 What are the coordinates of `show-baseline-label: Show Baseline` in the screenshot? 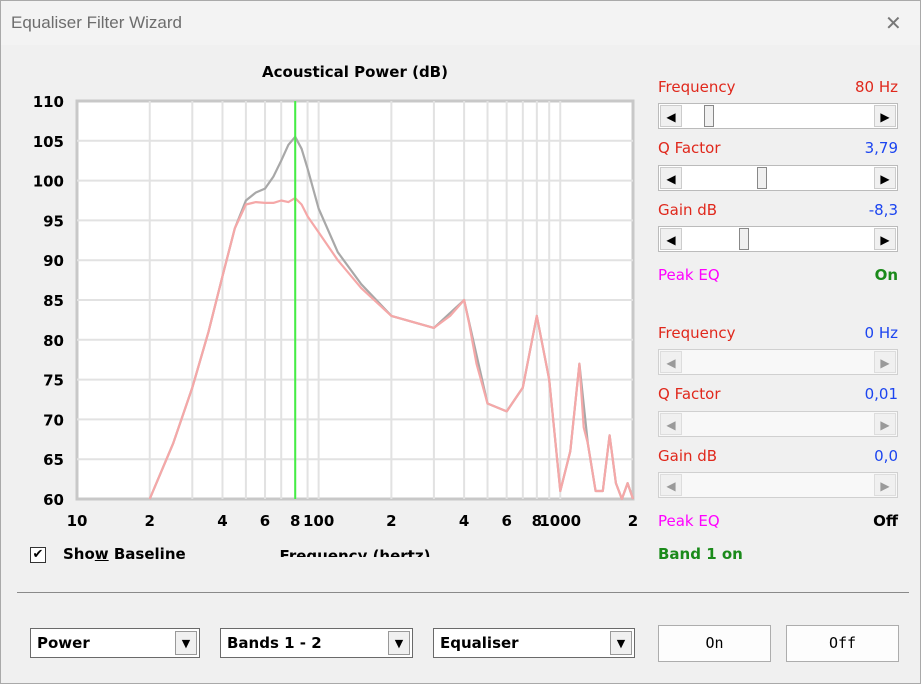 It's located at (124, 554).